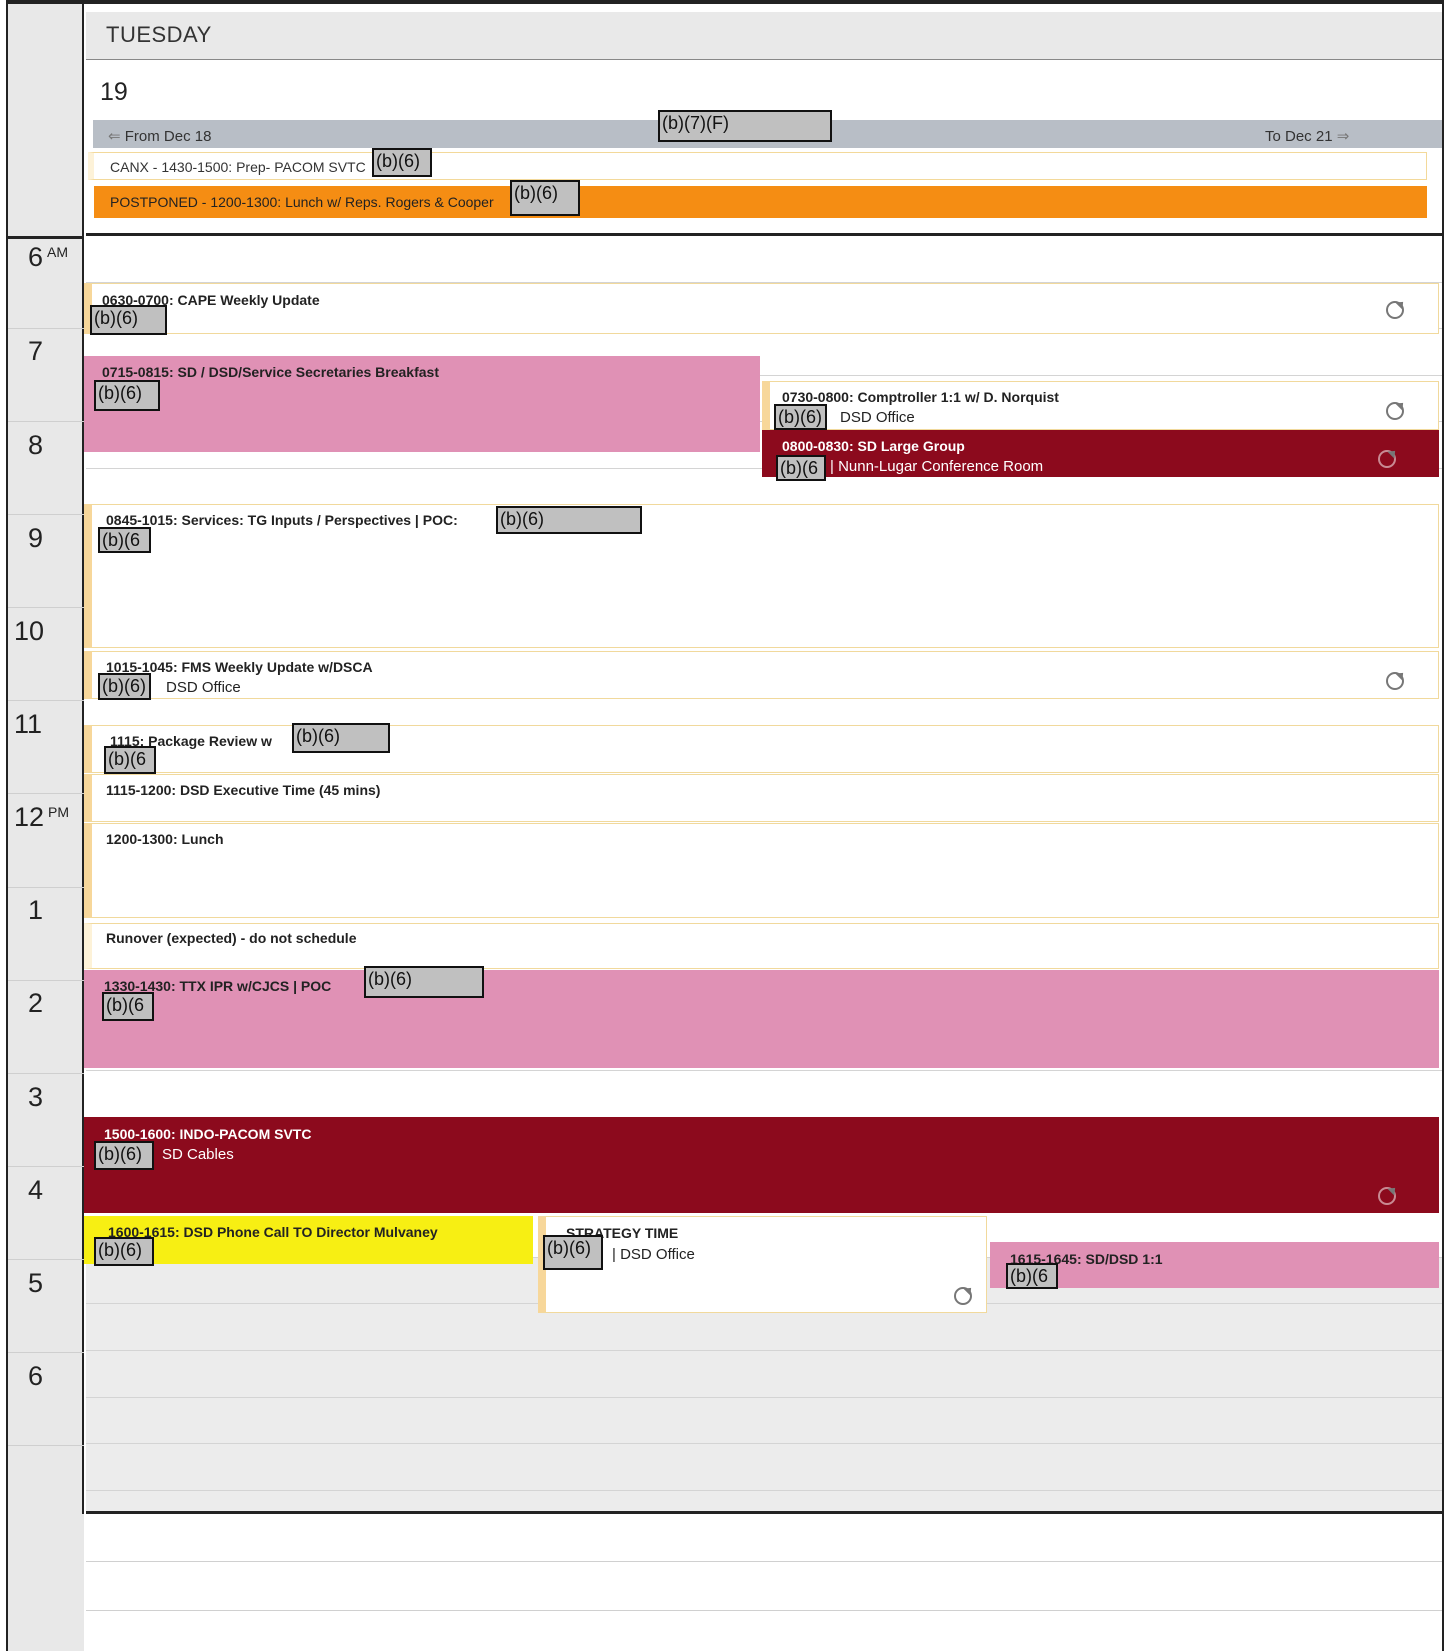 The image size is (1449, 1651). What do you see at coordinates (937, 466) in the screenshot?
I see `event-location: | Nunn-Lugar Conference Room` at bounding box center [937, 466].